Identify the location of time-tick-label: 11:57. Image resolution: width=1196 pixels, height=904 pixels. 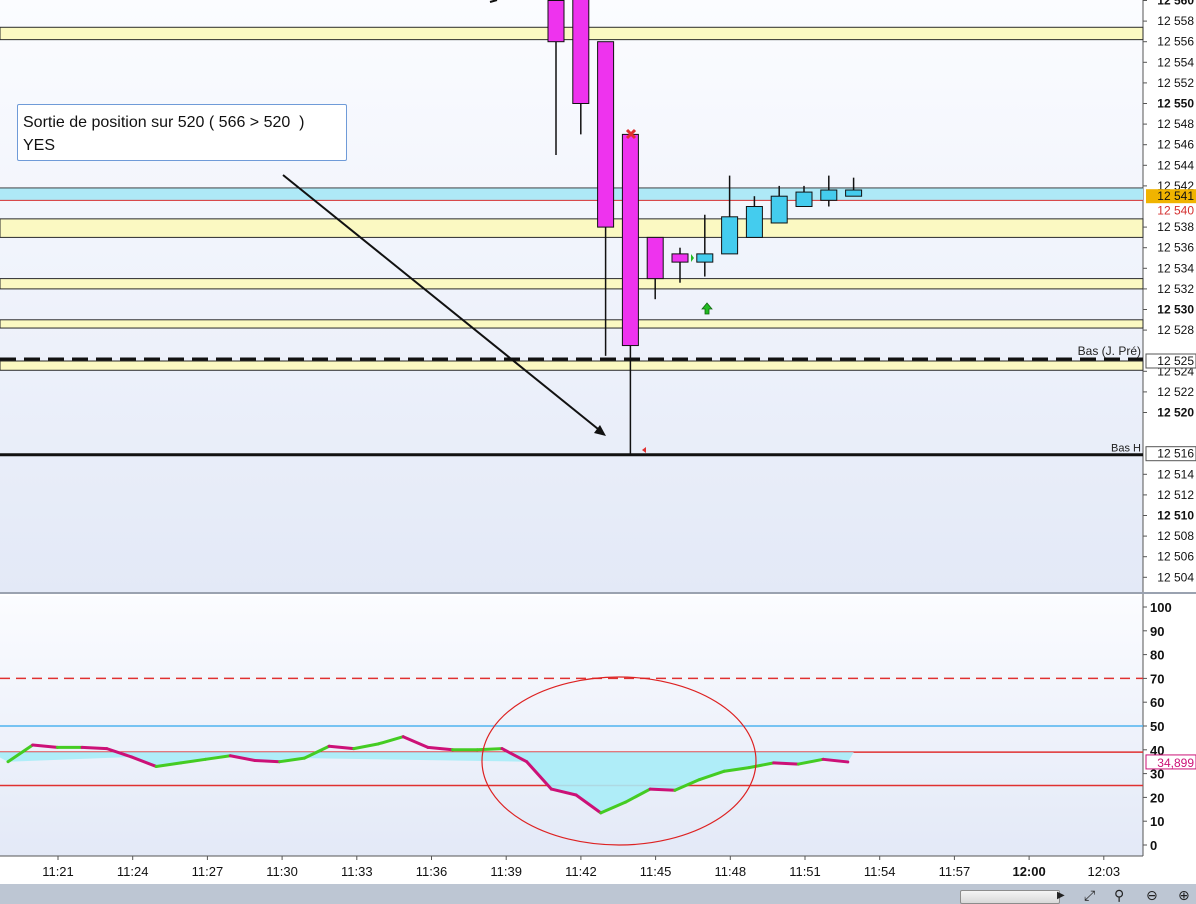
(955, 871).